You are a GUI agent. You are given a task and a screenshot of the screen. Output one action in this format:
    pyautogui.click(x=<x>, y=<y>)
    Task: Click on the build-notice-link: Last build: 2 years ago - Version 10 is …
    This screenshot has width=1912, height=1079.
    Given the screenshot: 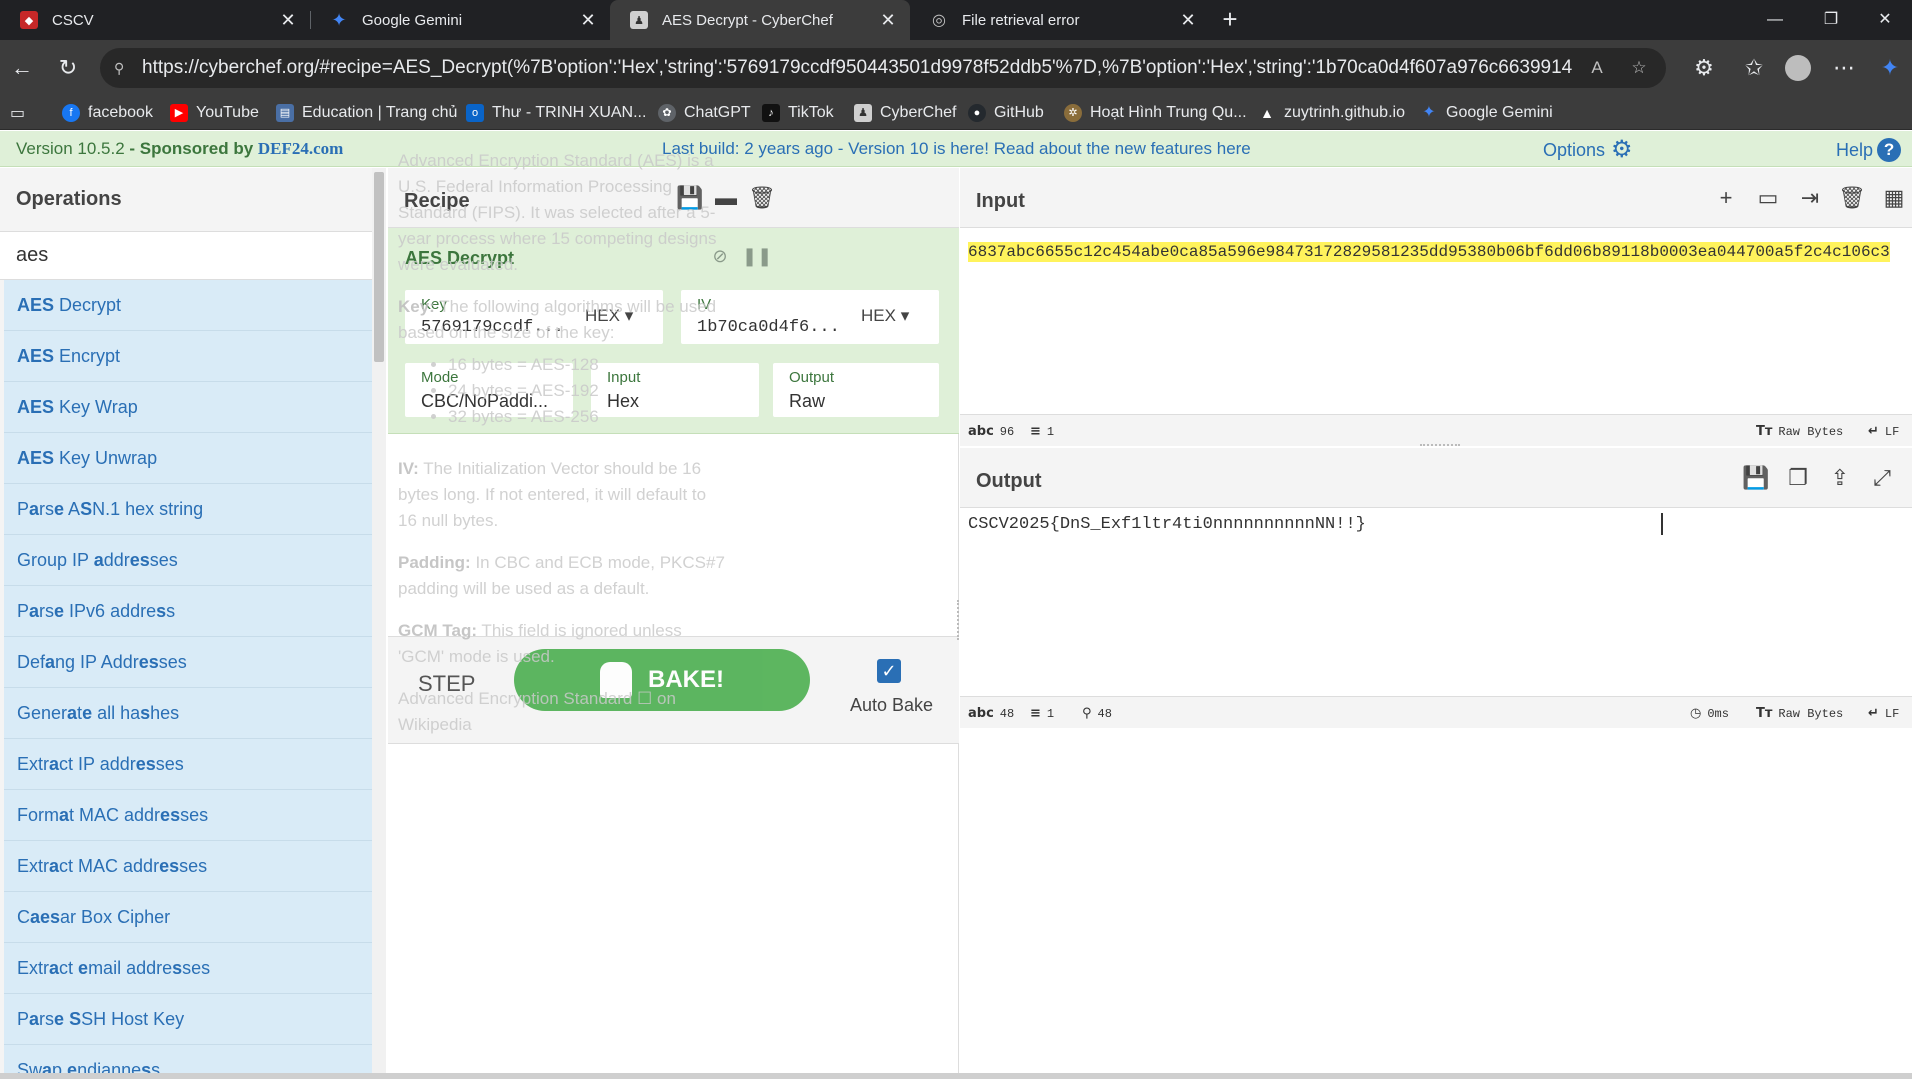 What is the action you would take?
    pyautogui.click(x=956, y=149)
    